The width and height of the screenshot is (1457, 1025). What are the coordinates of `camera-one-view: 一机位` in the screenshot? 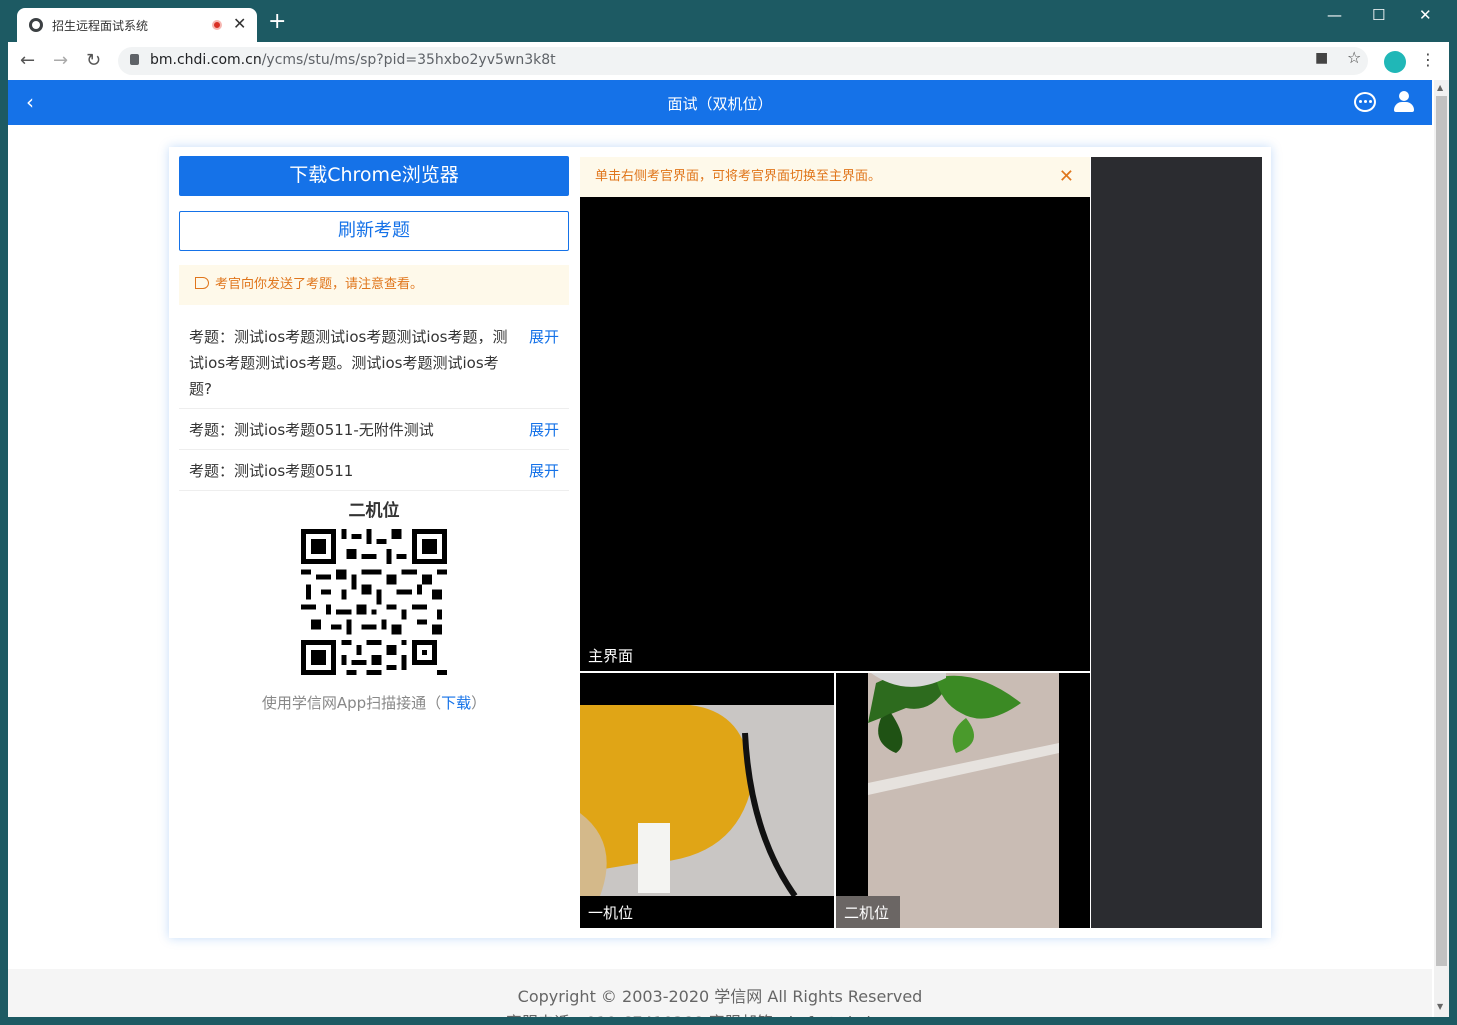 It's located at (707, 800).